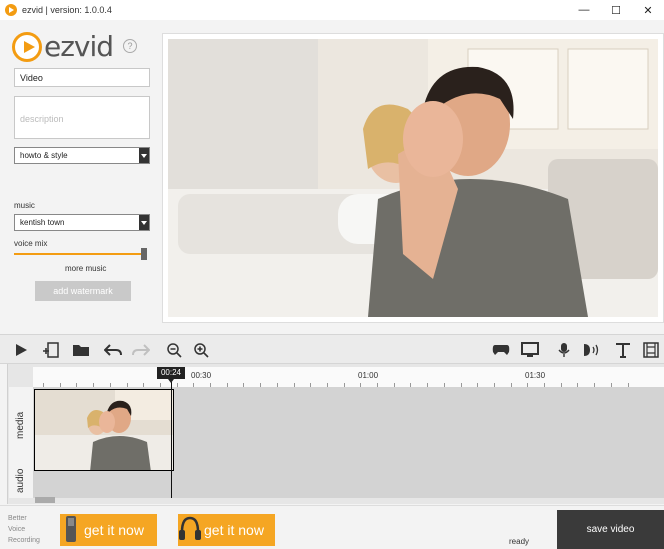 Image resolution: width=664 pixels, height=549 pixels. Describe the element at coordinates (24, 205) in the screenshot. I see `music-label: music` at that location.